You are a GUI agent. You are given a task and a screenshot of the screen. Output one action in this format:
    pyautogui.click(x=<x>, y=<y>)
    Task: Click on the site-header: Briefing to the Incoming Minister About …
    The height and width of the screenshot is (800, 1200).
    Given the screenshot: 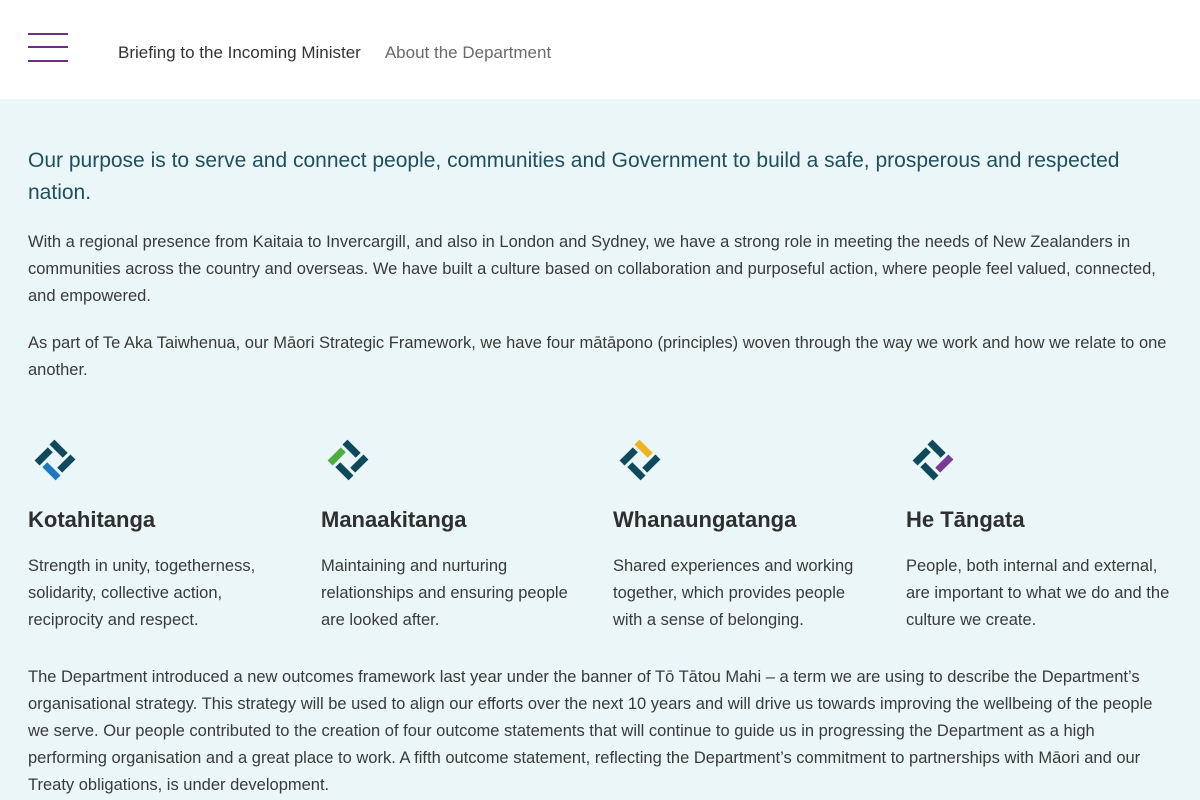 What is the action you would take?
    pyautogui.click(x=600, y=49)
    